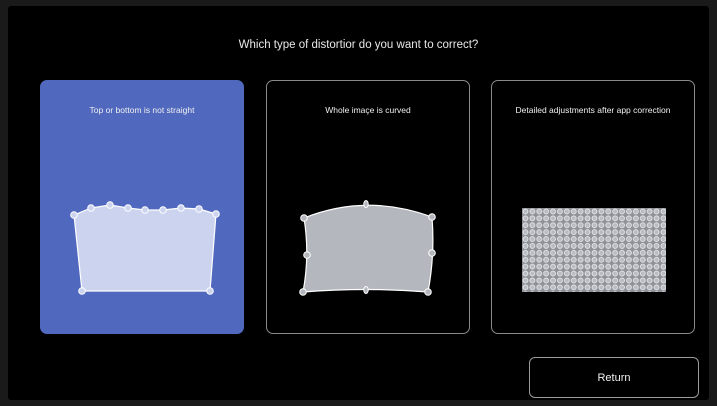 The height and width of the screenshot is (406, 717). I want to click on curved-distortion-illustration, so click(367, 248).